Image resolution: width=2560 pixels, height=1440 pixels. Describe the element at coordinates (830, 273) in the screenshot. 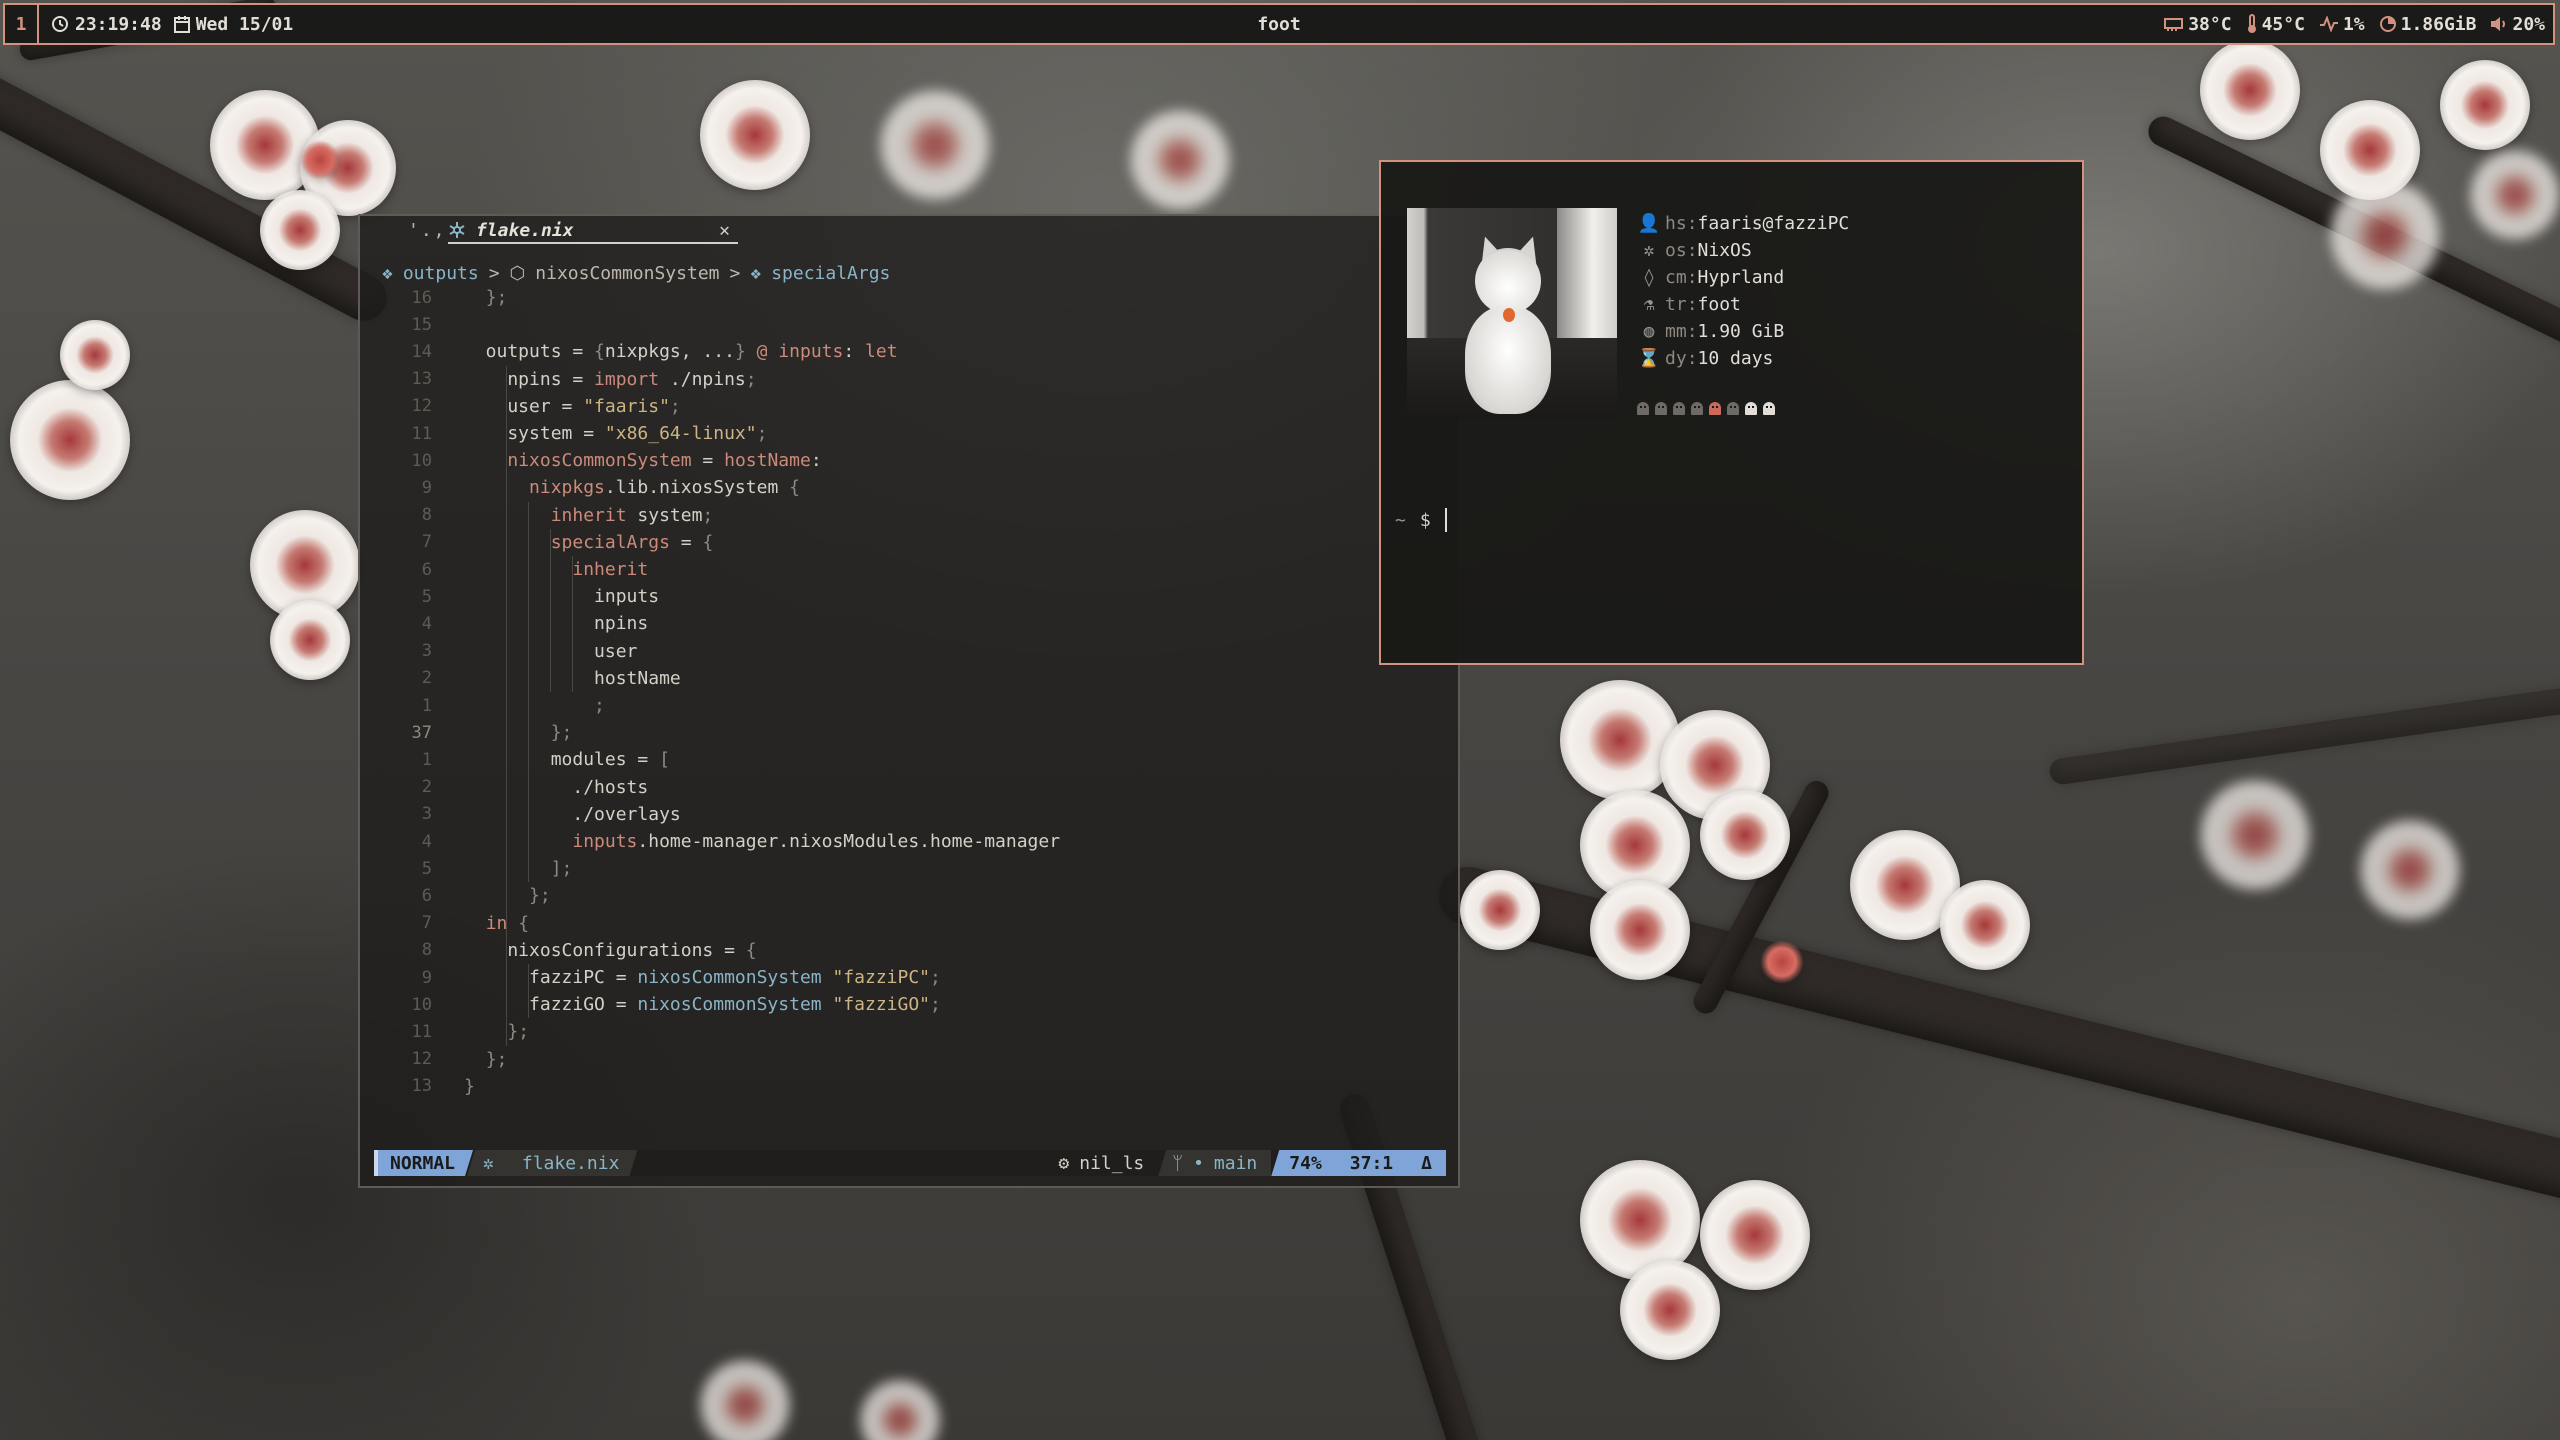

I see `breadcrumb-item: specialArgs` at that location.